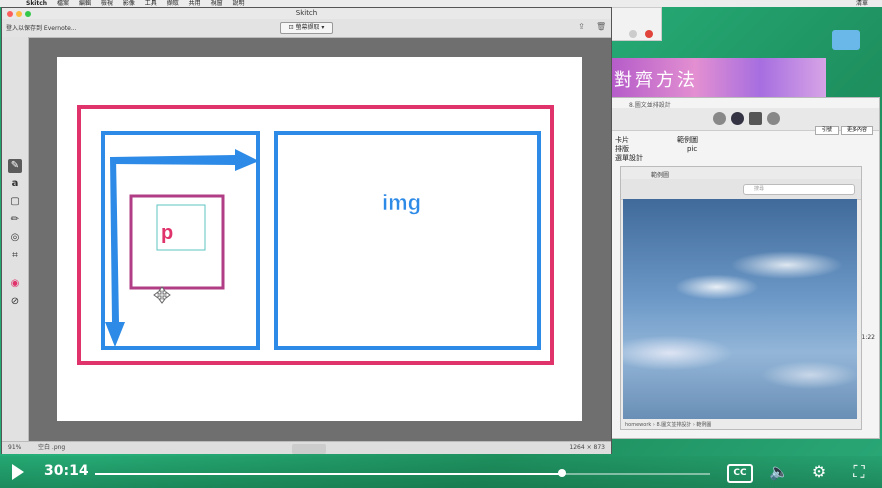 This screenshot has height=488, width=882. What do you see at coordinates (581, 27) in the screenshot?
I see `share-icon: ⇪` at bounding box center [581, 27].